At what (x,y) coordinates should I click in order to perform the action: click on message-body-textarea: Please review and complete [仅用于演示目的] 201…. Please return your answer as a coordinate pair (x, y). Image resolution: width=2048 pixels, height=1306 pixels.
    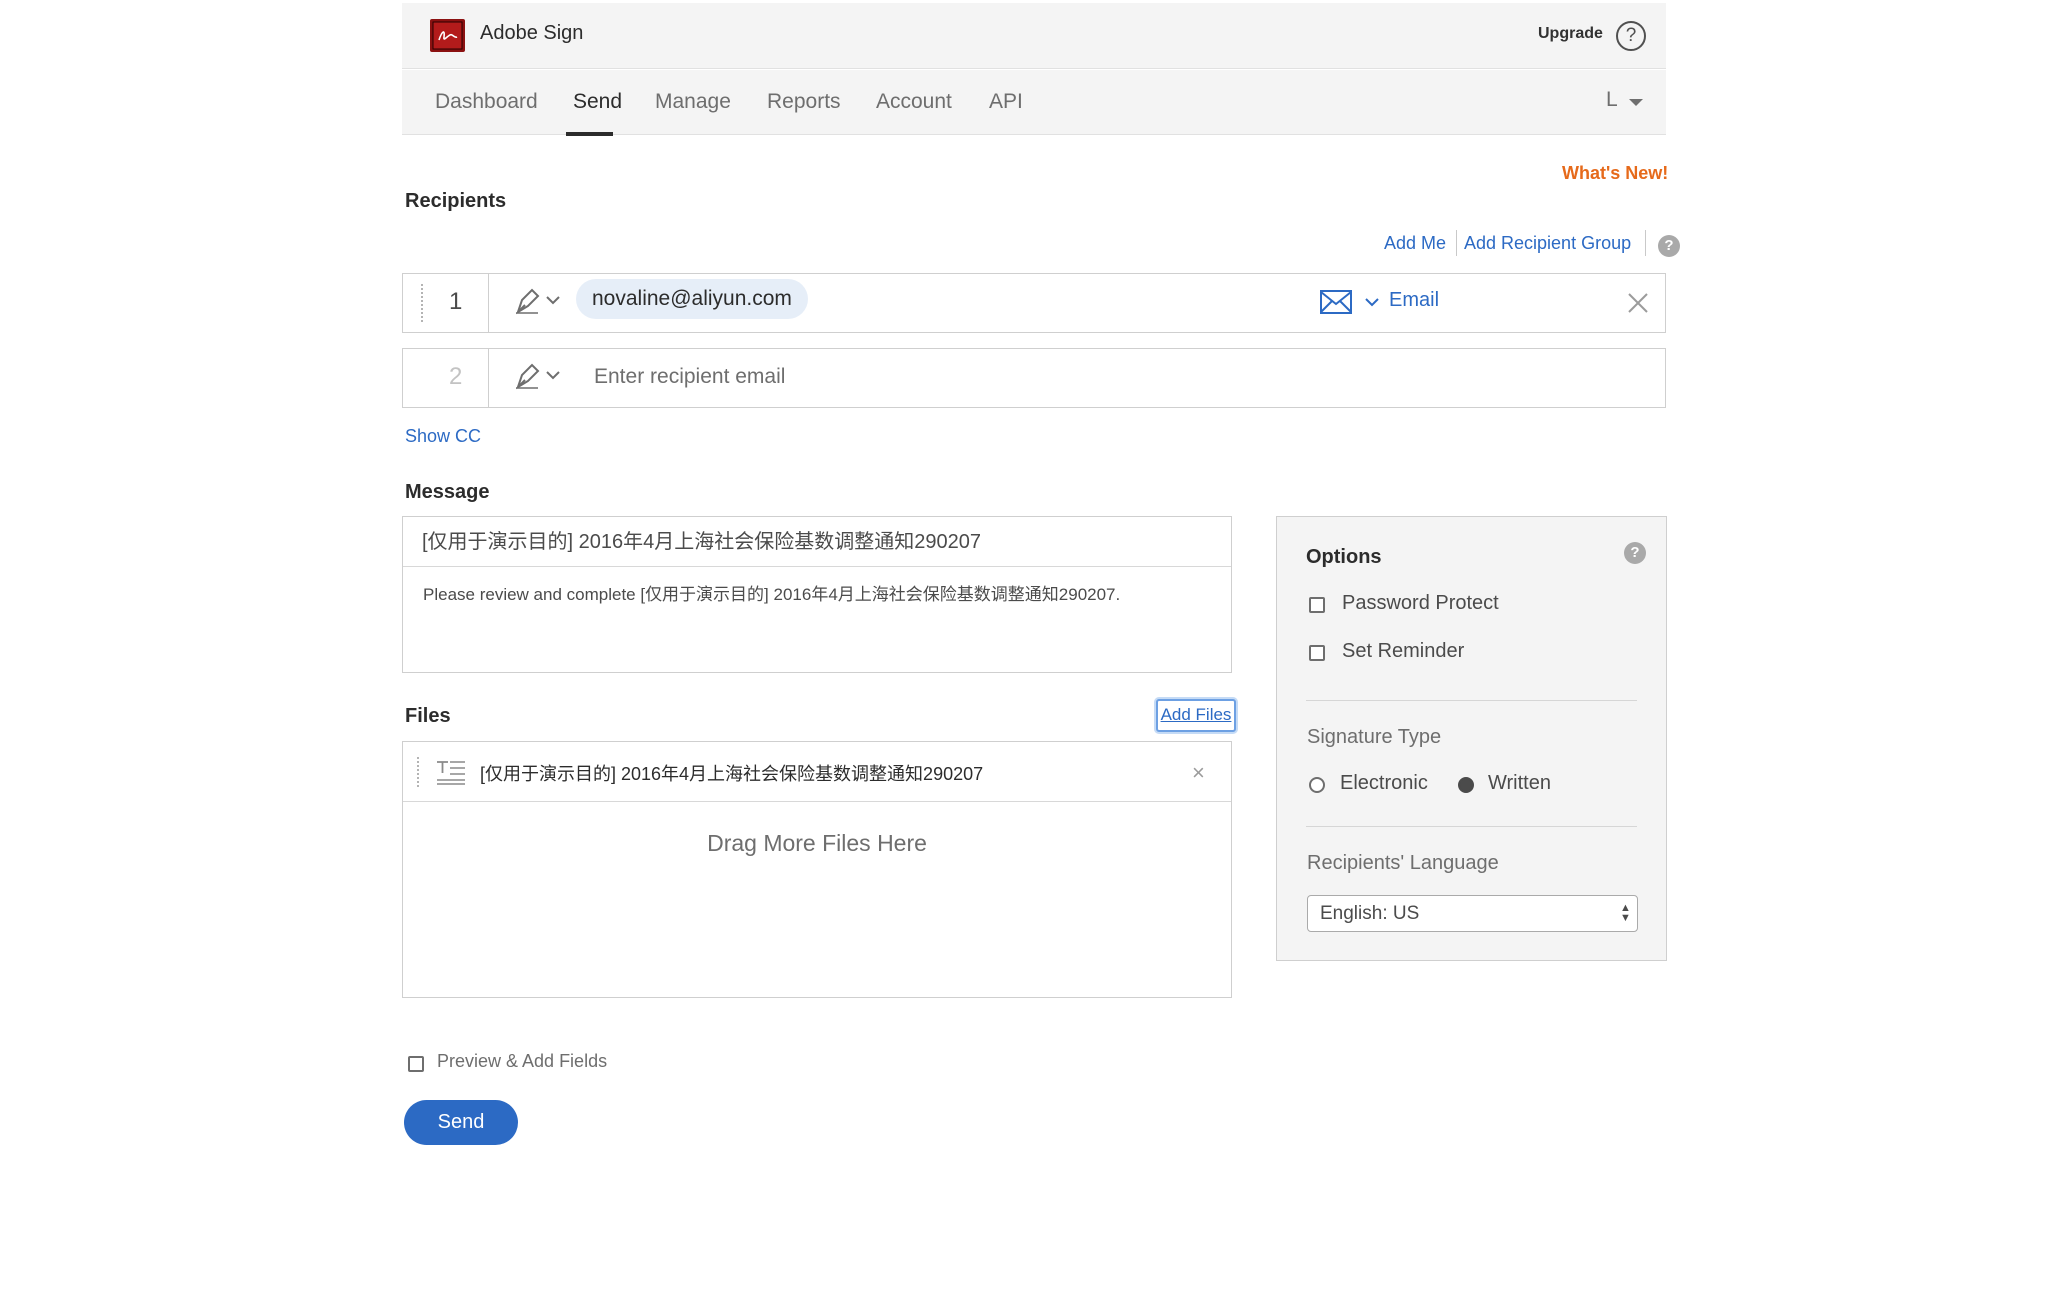
    Looking at the image, I should click on (771, 592).